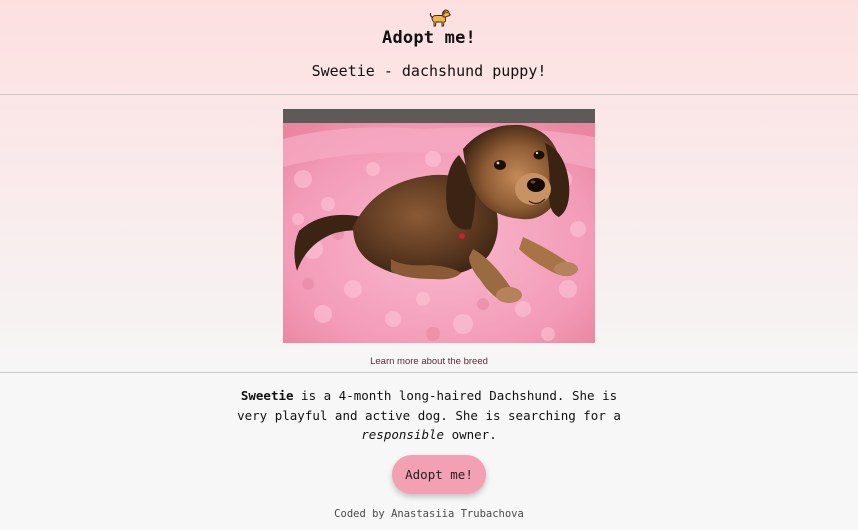 This screenshot has width=858, height=530. I want to click on learn-more-breed-link: Learn more about the breed, so click(429, 361).